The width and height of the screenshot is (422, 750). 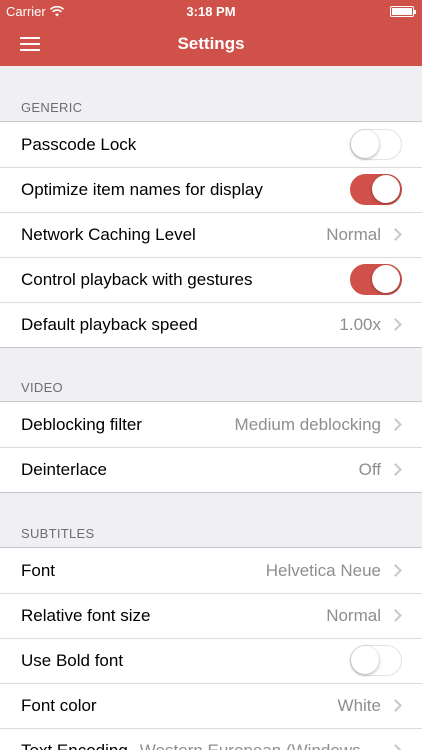 I want to click on playback-gestures-toggle, so click(x=376, y=279).